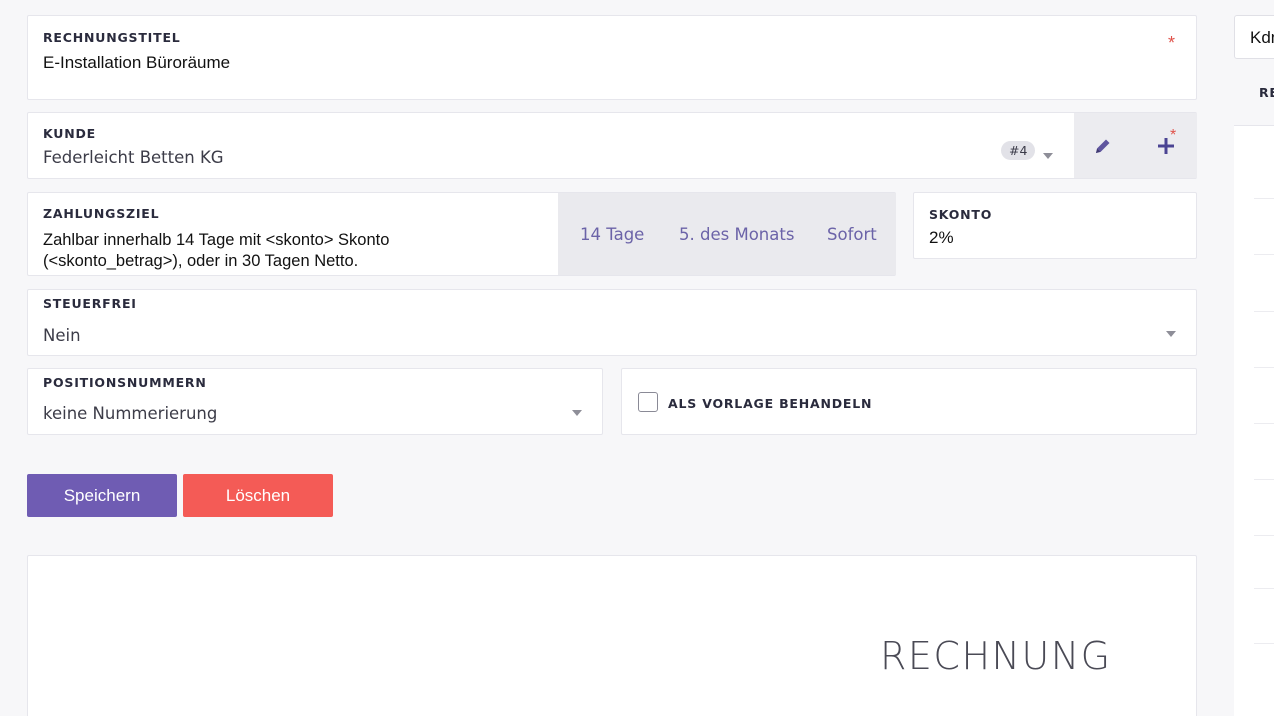 This screenshot has width=1274, height=716. What do you see at coordinates (102, 495) in the screenshot?
I see `save-button: Speichern` at bounding box center [102, 495].